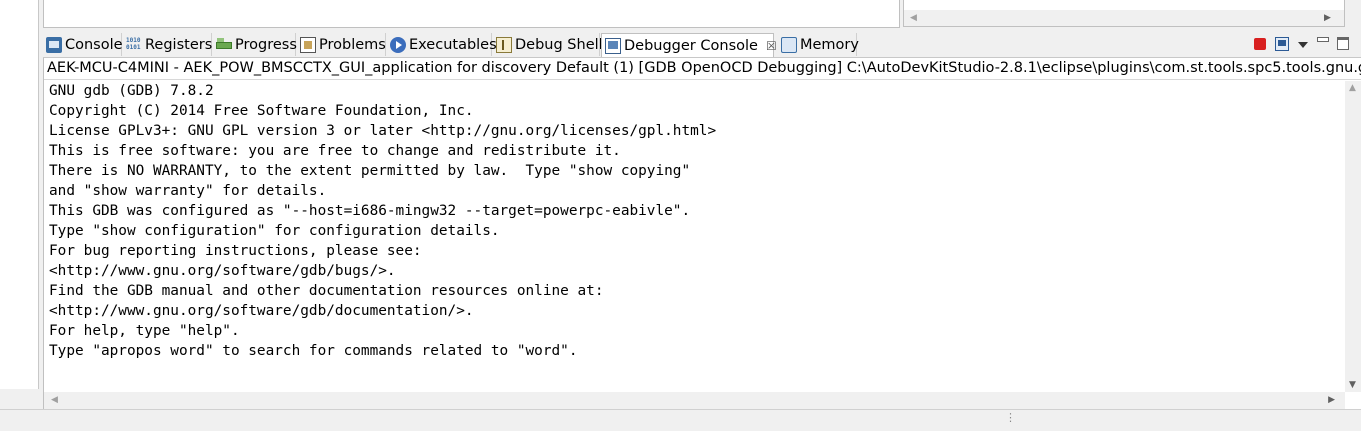 Image resolution: width=1361 pixels, height=431 pixels. I want to click on tab-console: Console, so click(83, 44).